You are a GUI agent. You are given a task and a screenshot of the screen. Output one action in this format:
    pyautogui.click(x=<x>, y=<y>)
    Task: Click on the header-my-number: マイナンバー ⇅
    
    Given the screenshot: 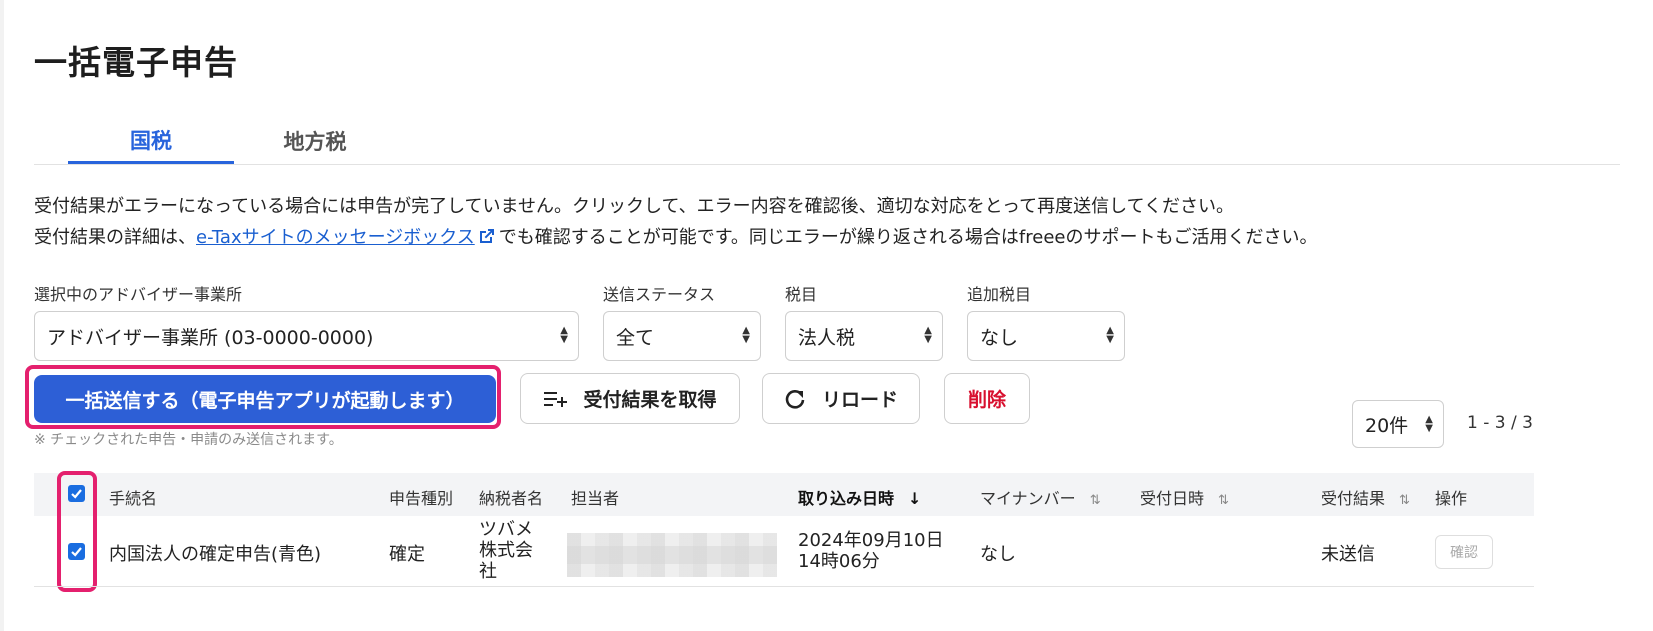 What is the action you would take?
    pyautogui.click(x=1040, y=497)
    